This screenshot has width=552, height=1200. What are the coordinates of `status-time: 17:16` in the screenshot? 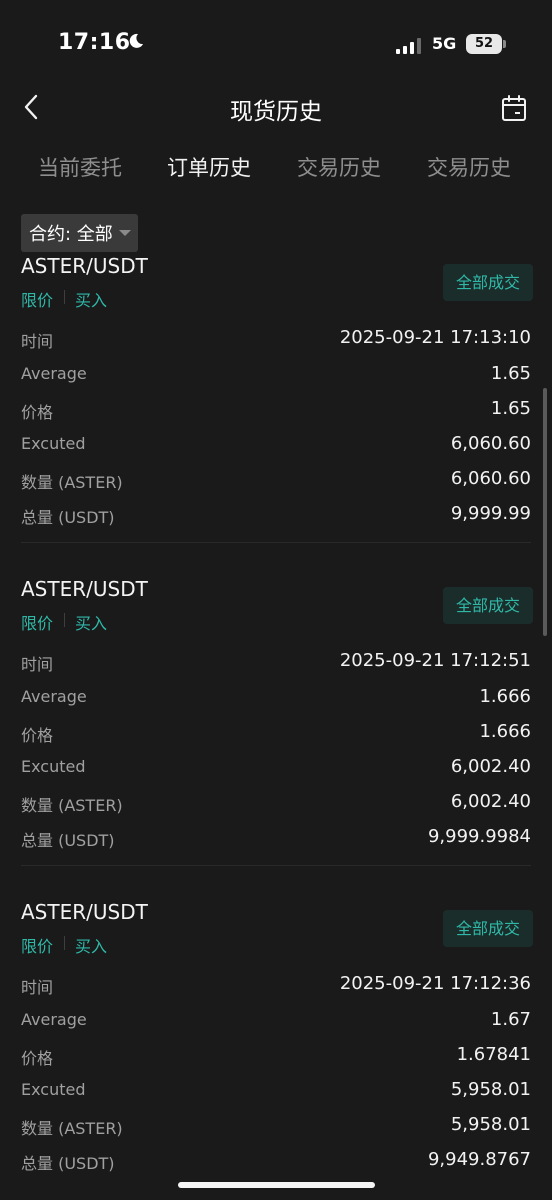 It's located at (94, 42).